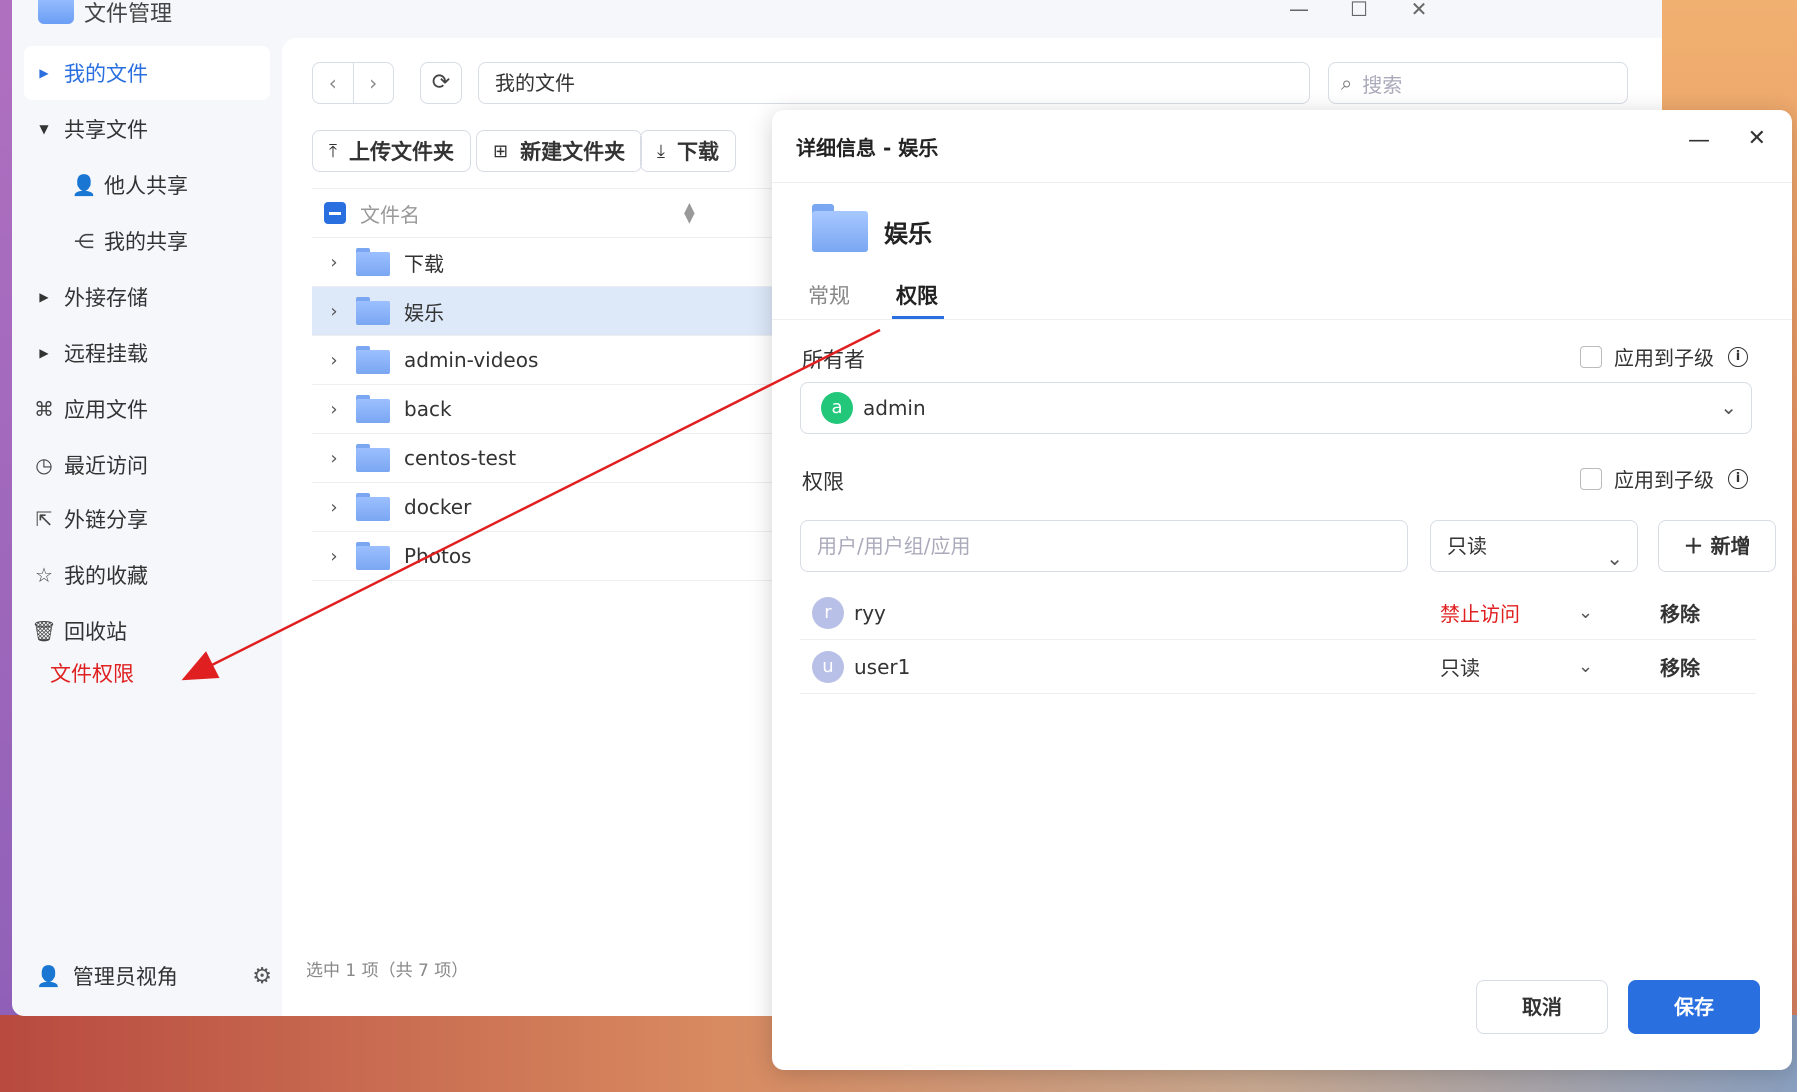  I want to click on caret-down-icon: ▼, so click(44, 129).